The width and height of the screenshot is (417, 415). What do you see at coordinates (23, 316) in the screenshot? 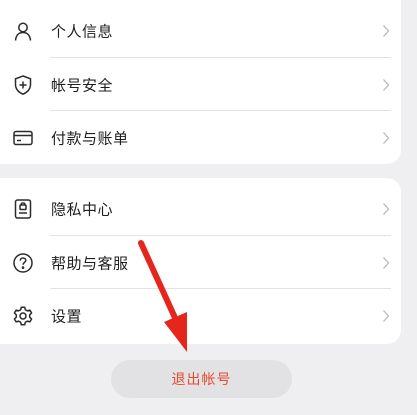
I see `gear-icon` at bounding box center [23, 316].